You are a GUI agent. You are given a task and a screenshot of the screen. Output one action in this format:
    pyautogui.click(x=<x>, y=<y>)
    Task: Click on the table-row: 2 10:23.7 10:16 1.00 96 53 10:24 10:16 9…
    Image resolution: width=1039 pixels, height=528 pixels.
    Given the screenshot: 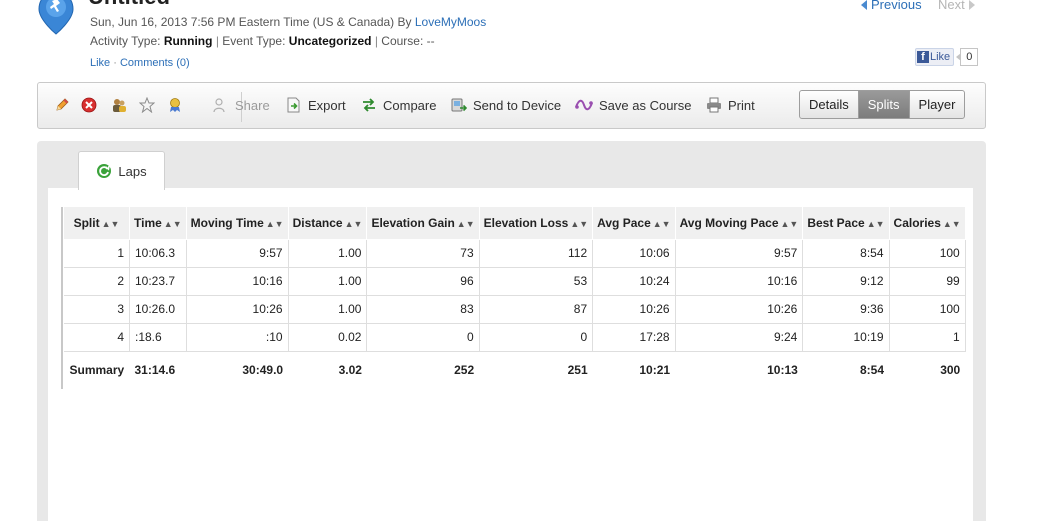 What is the action you would take?
    pyautogui.click(x=514, y=281)
    